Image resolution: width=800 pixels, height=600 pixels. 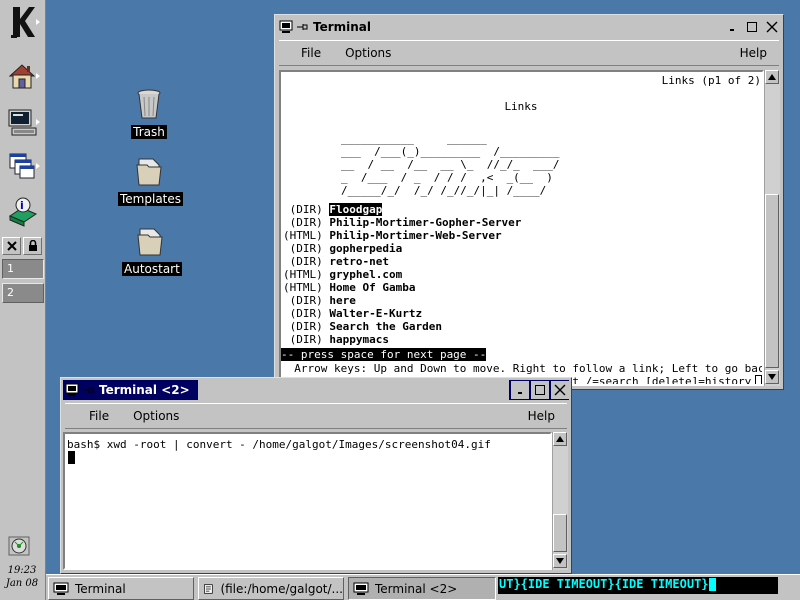 I want to click on link-name: Philip-Mortimer-Web-Server, so click(x=415, y=235).